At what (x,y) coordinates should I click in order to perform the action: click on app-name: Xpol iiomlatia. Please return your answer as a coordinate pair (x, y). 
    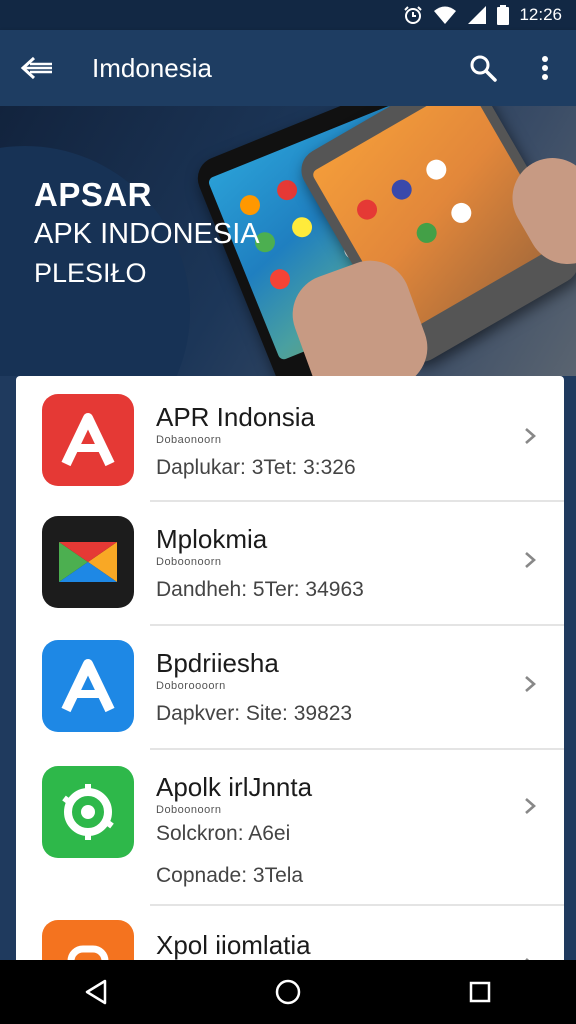
    Looking at the image, I should click on (233, 945).